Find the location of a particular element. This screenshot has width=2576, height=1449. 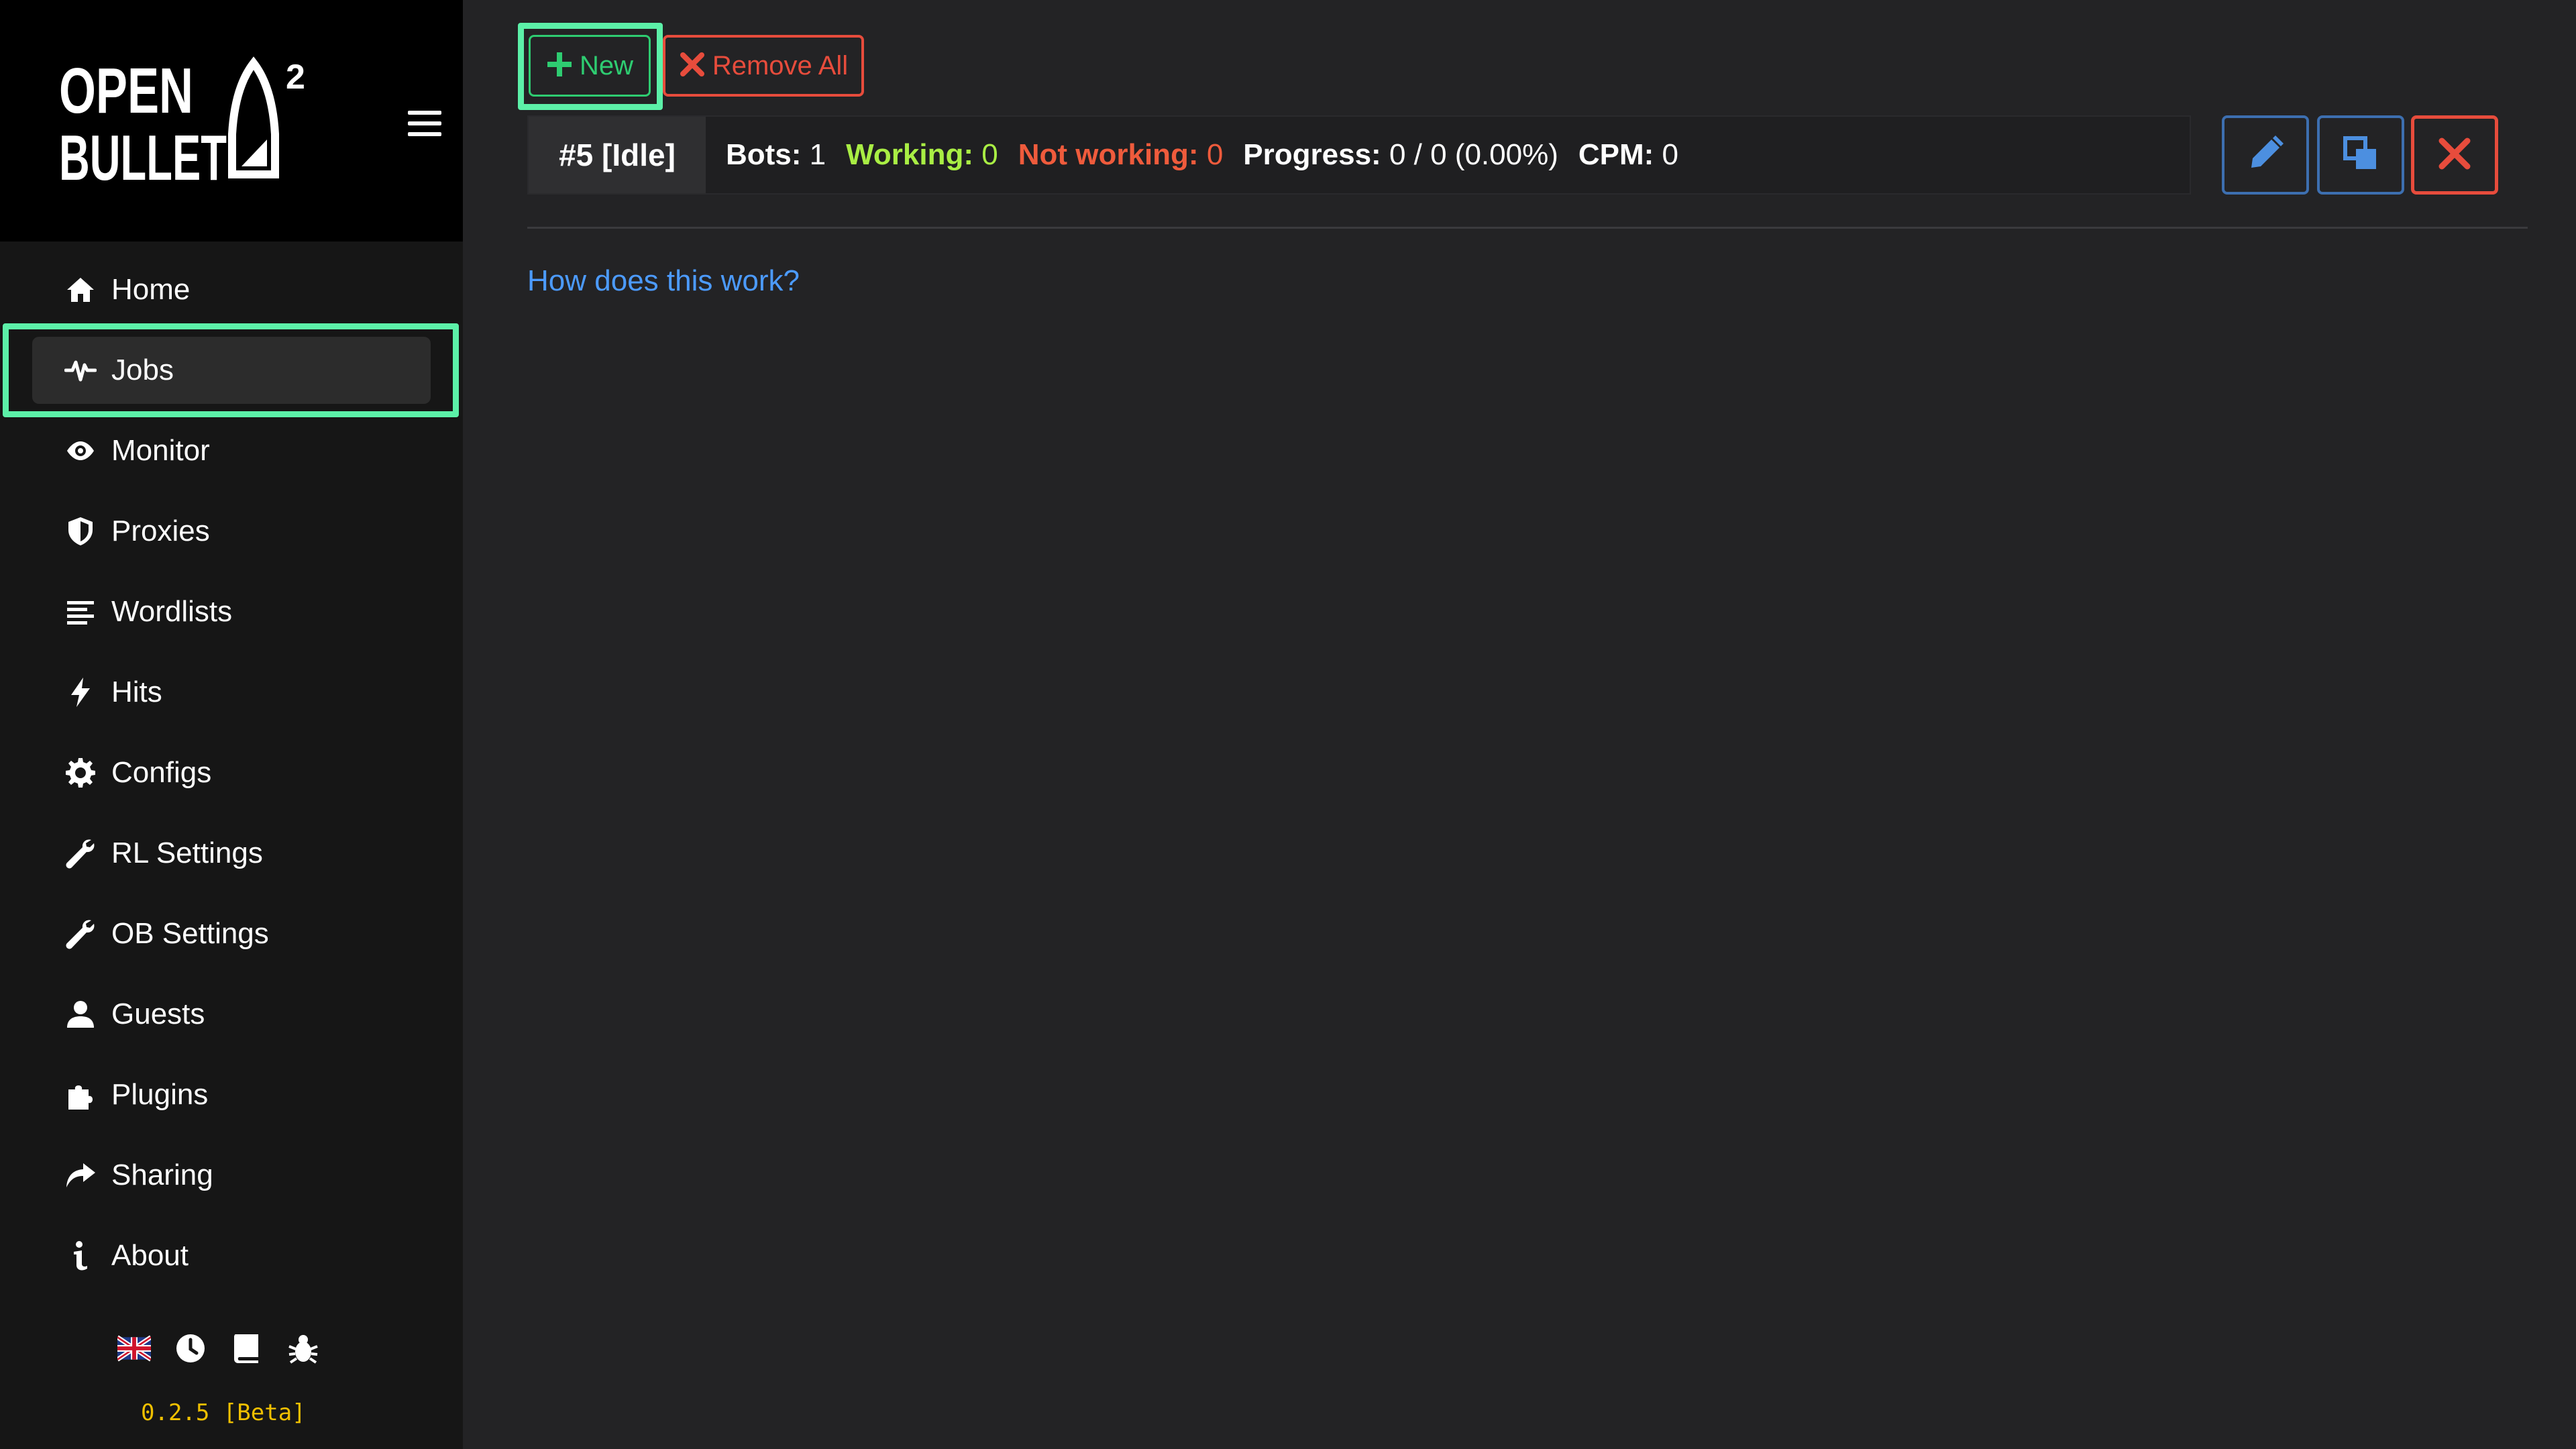

pencil-icon is located at coordinates (2265, 155).